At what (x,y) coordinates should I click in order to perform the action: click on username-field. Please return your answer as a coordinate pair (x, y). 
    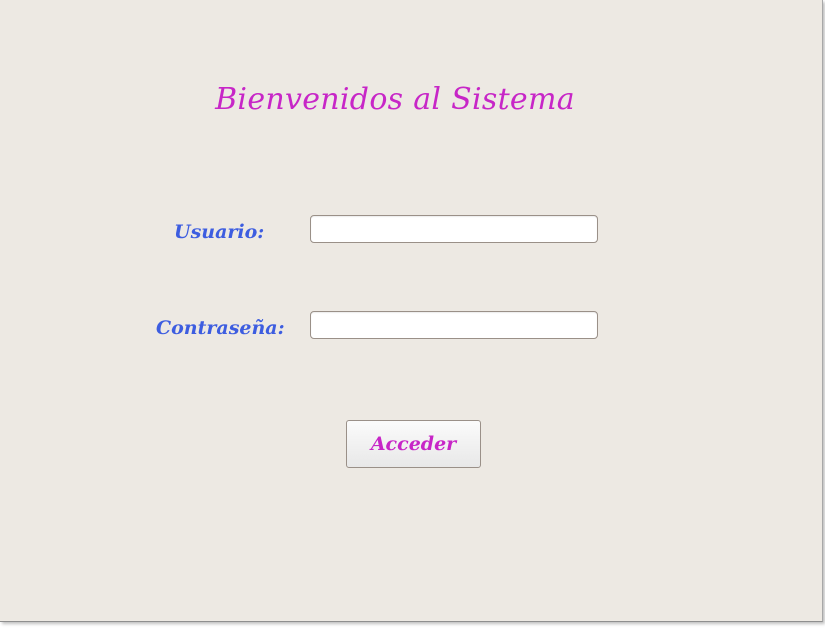
    Looking at the image, I should click on (454, 229).